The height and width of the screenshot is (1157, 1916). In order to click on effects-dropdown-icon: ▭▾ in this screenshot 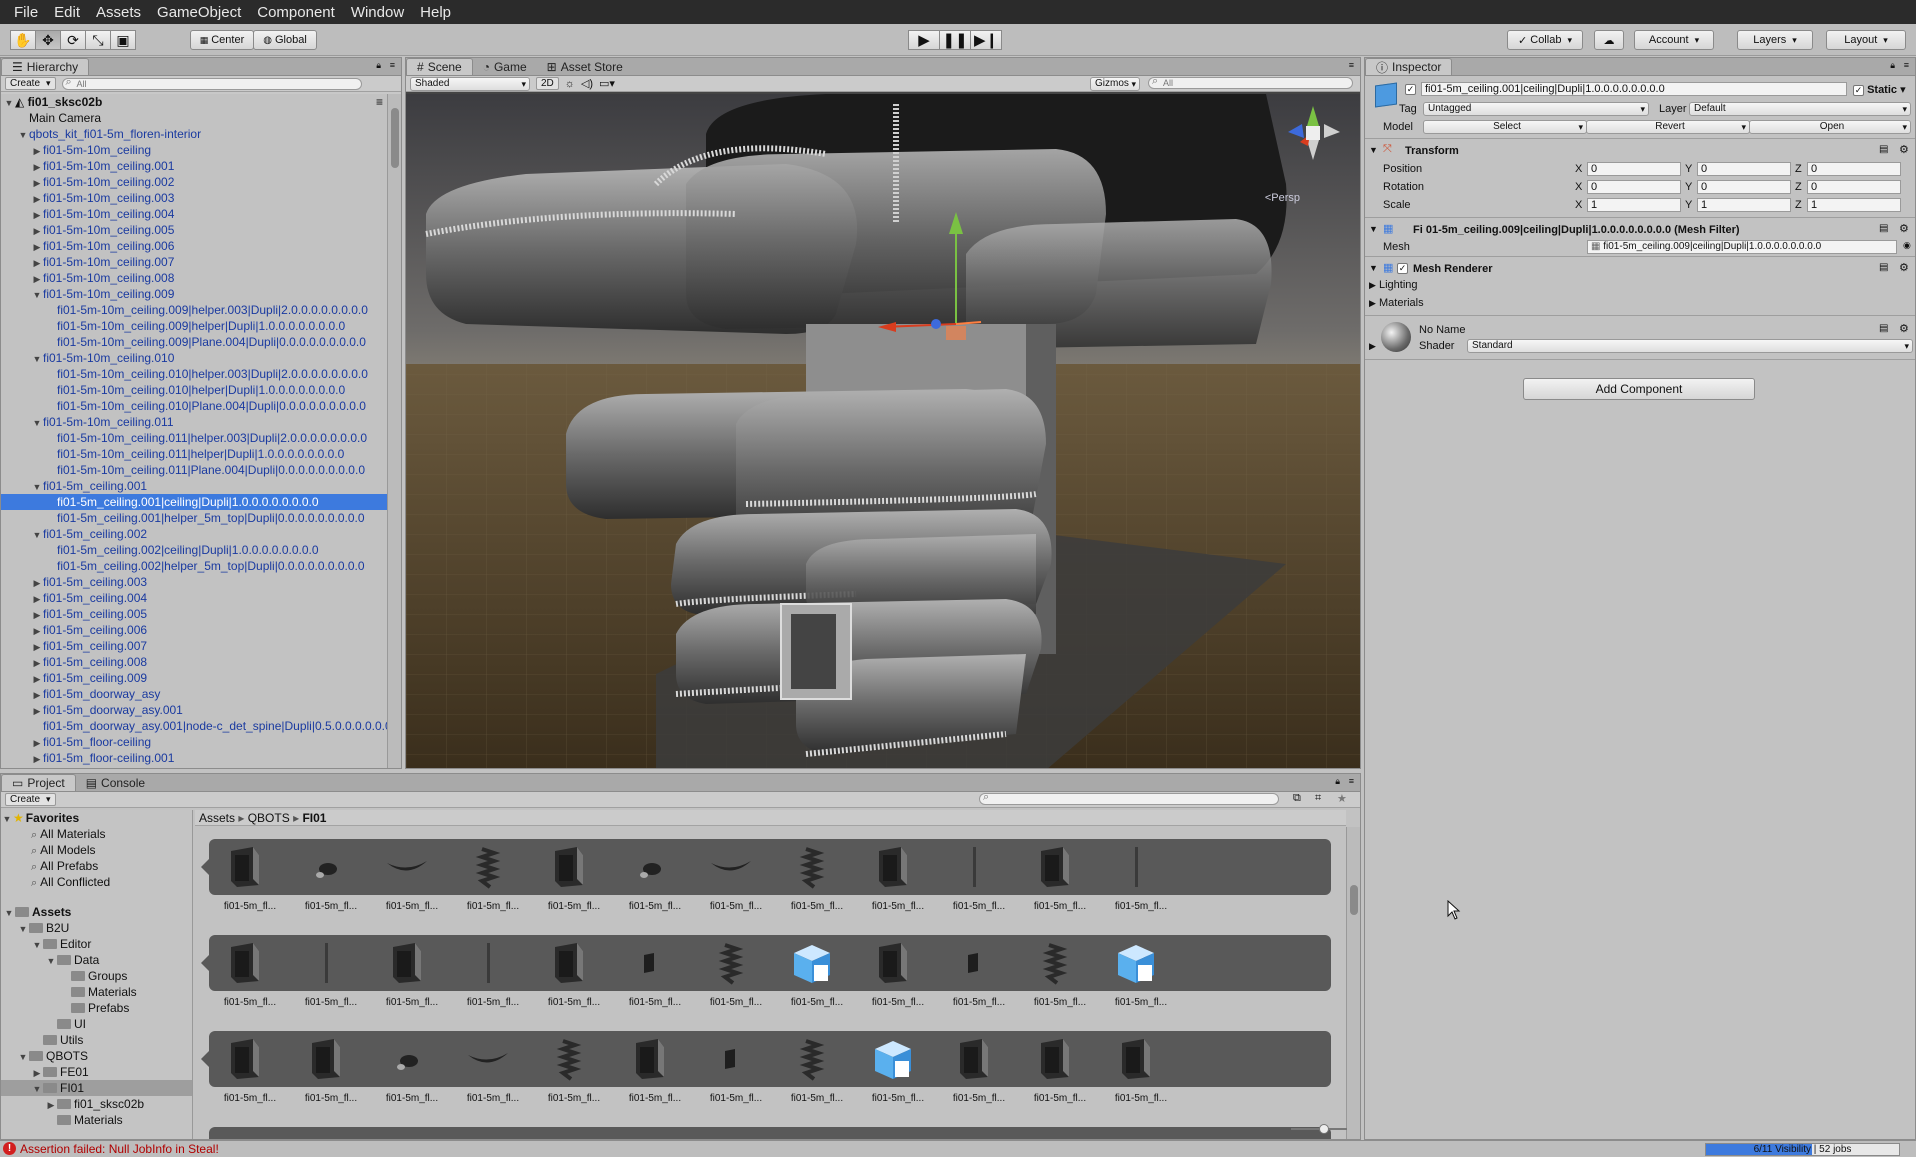, I will do `click(607, 83)`.